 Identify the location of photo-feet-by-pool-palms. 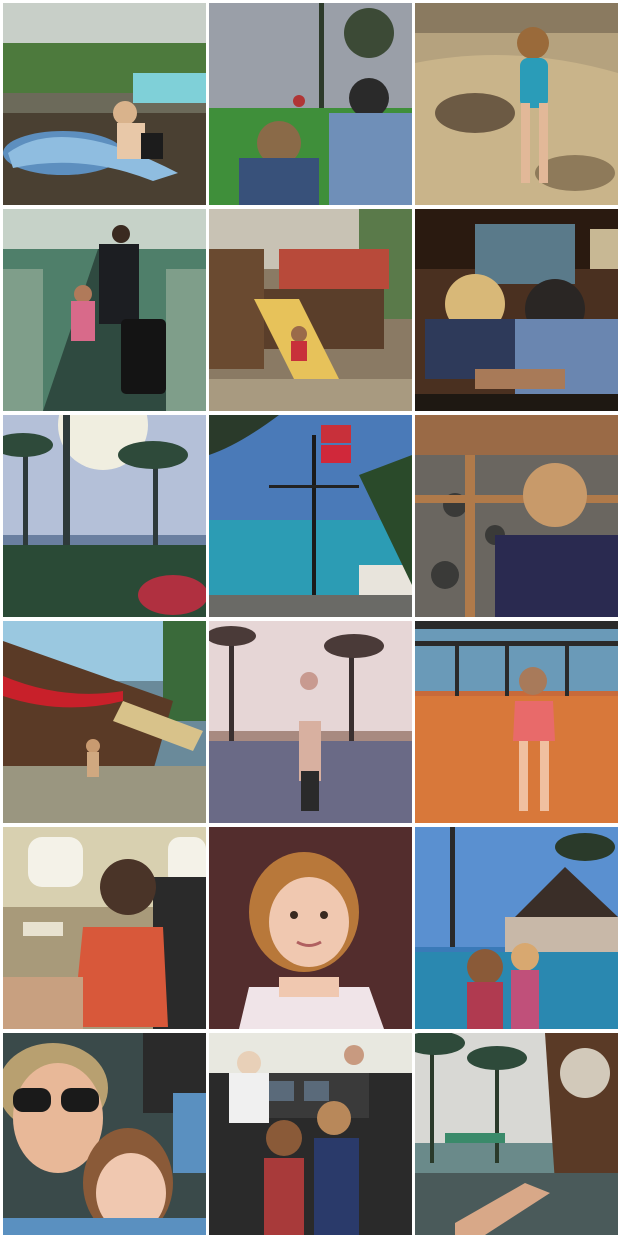
(516, 1134).